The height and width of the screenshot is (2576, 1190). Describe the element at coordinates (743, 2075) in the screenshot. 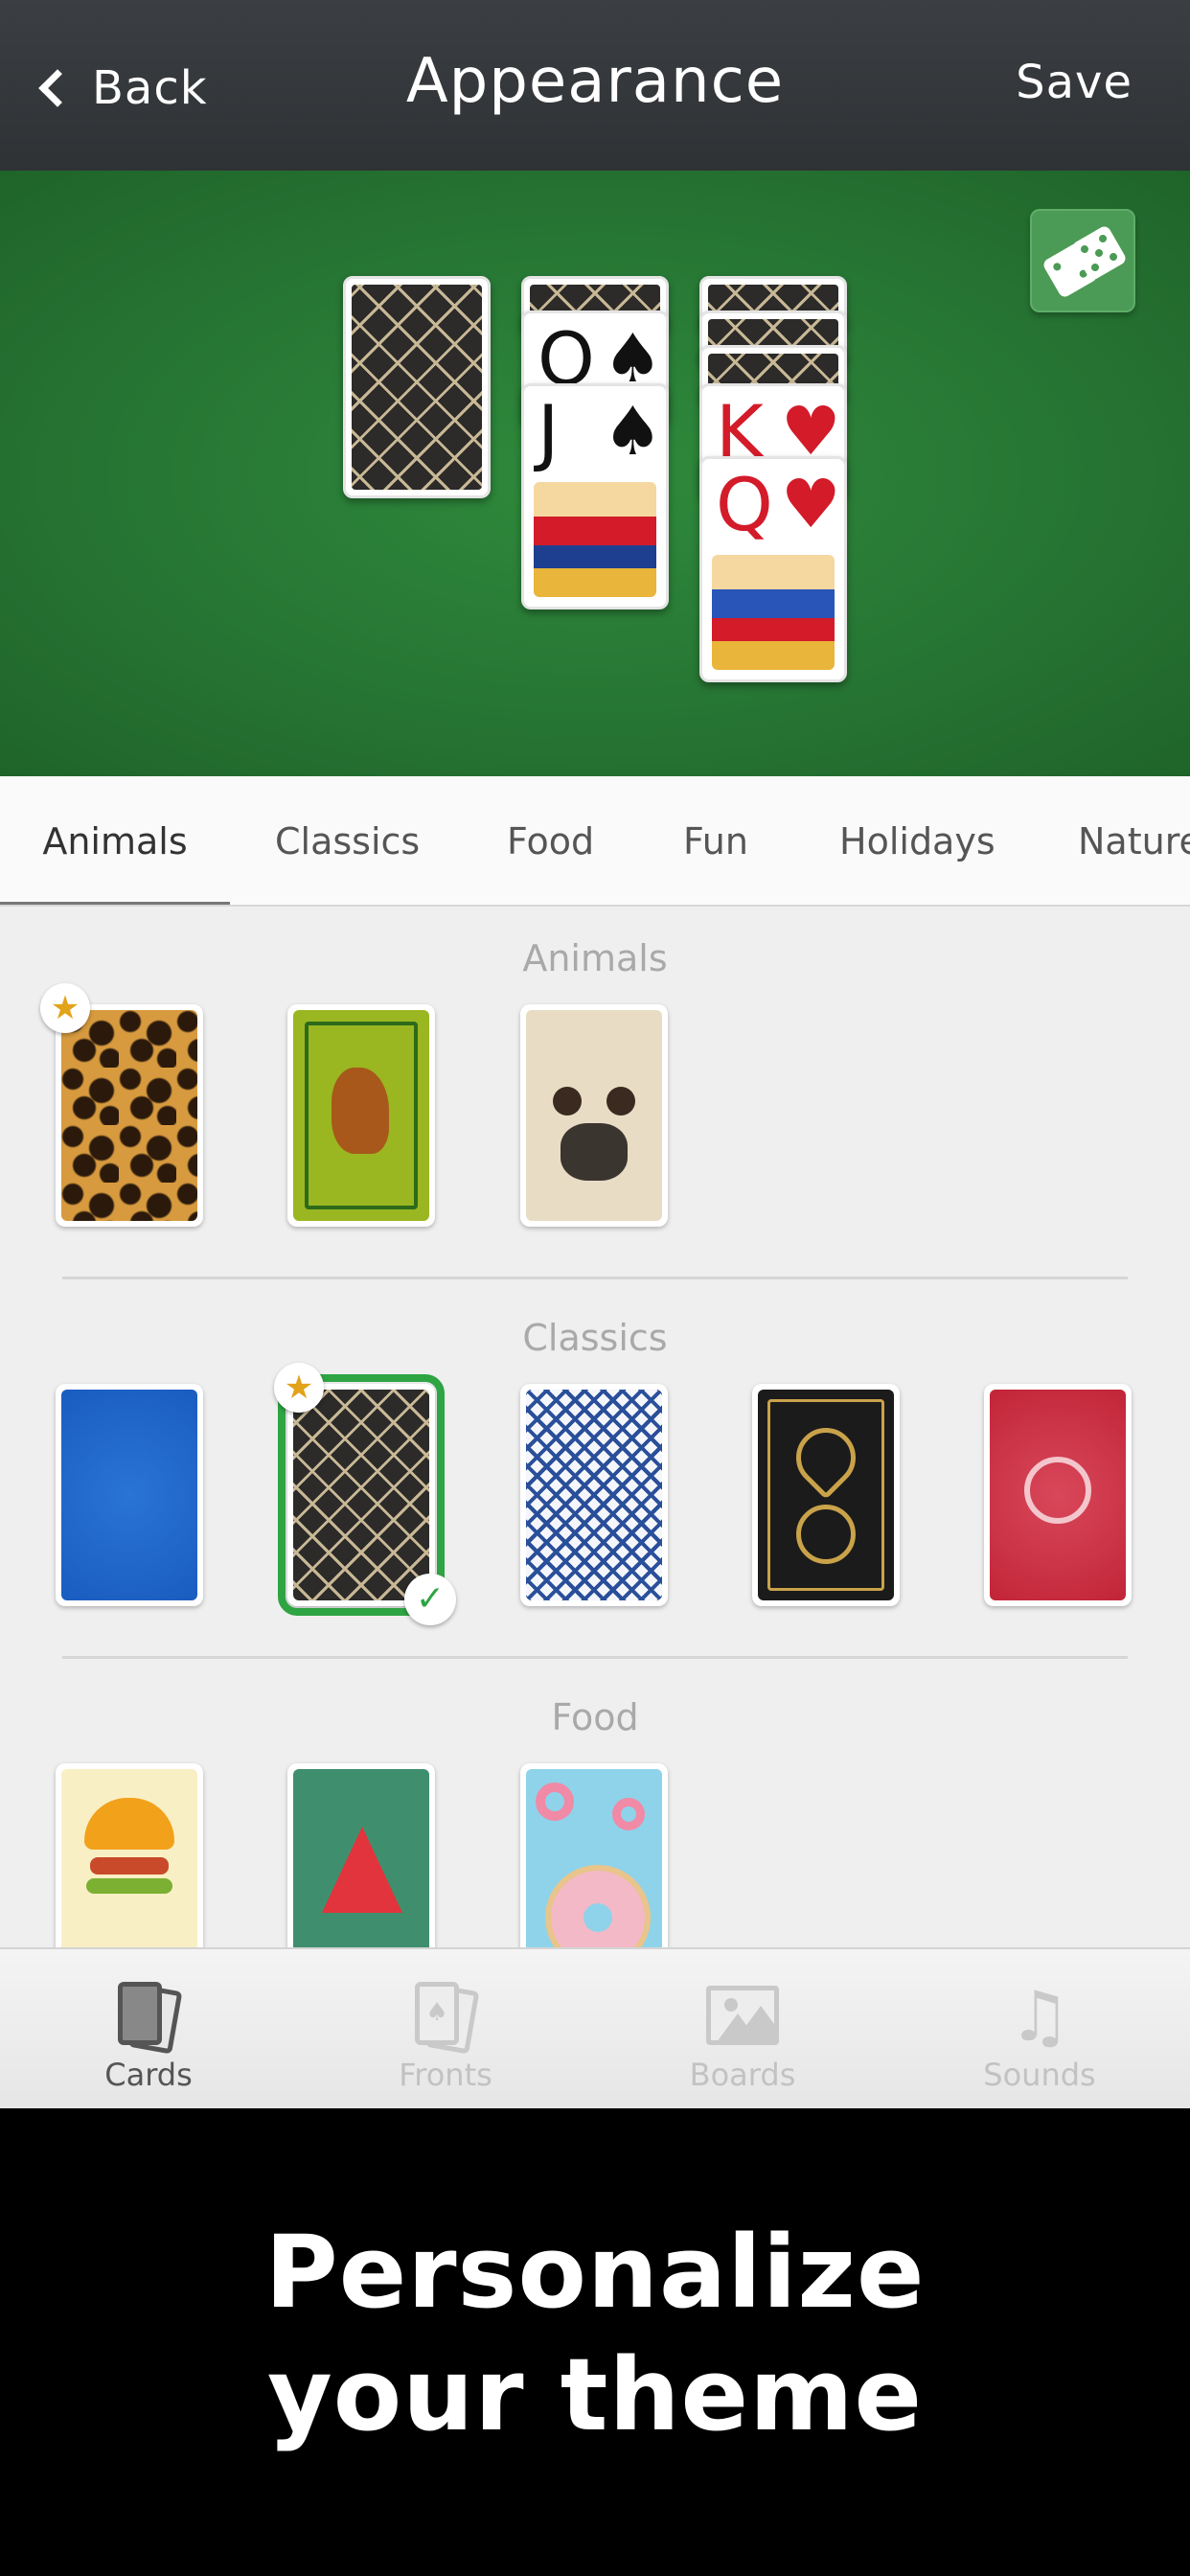

I see `nav-label-boards: Boards` at that location.